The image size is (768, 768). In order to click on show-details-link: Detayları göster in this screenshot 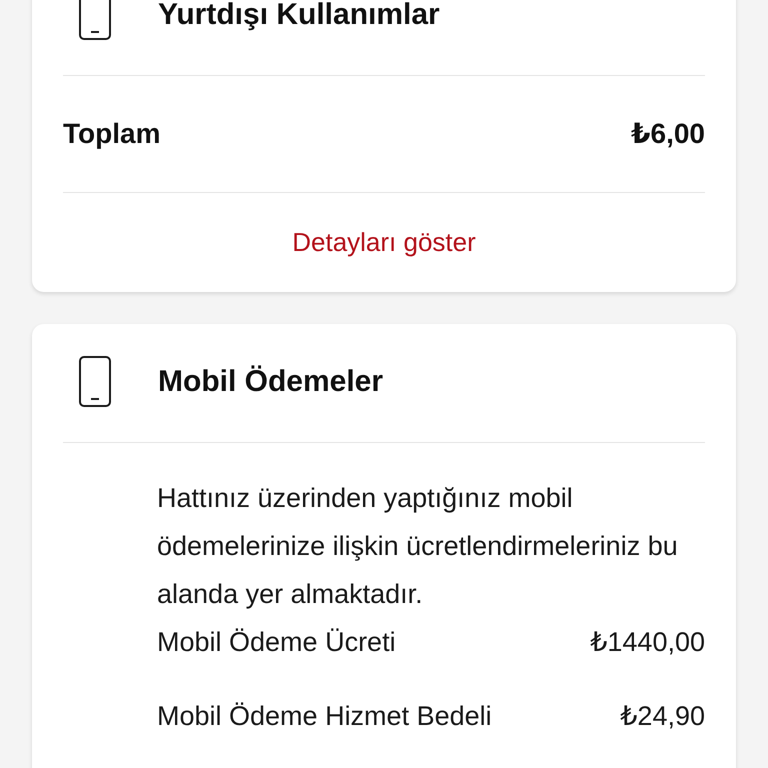, I will do `click(384, 242)`.